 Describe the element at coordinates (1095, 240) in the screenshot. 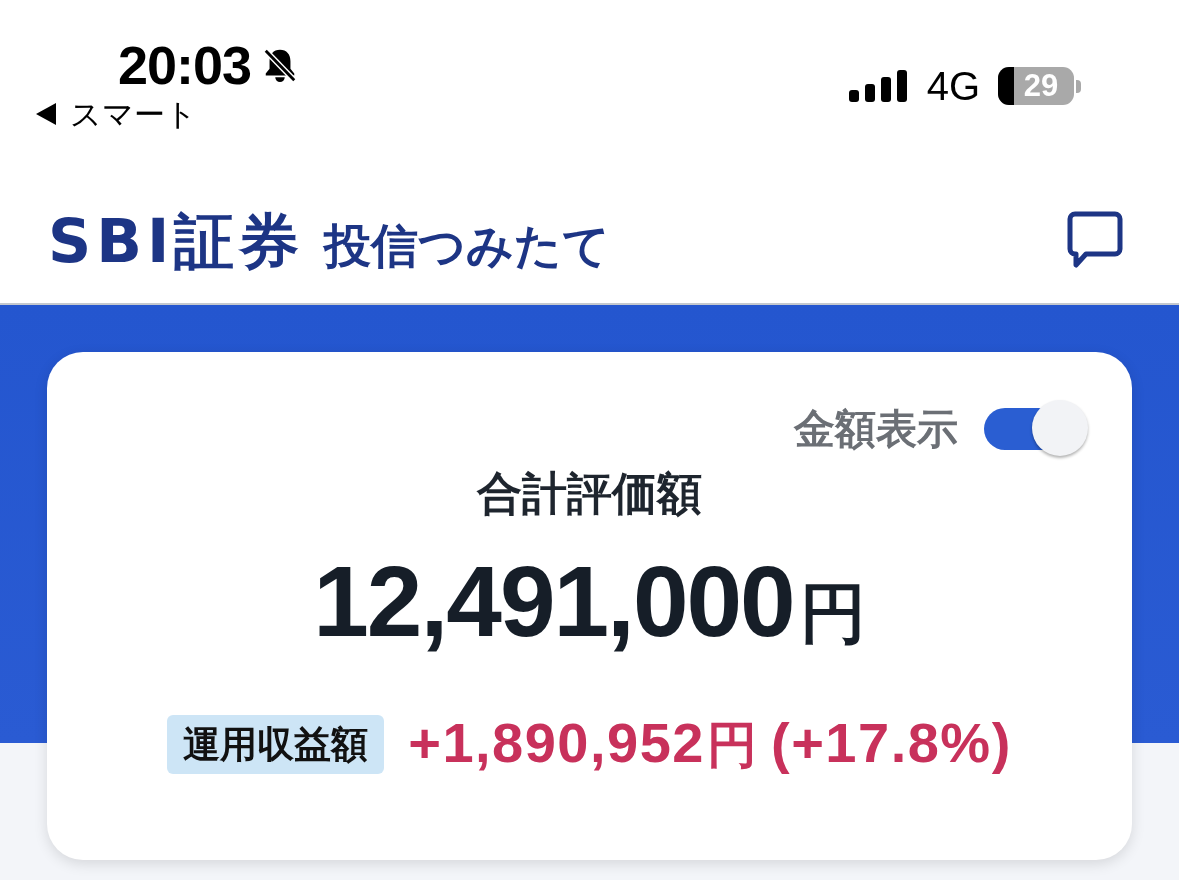

I see `chat-bubble-icon` at that location.